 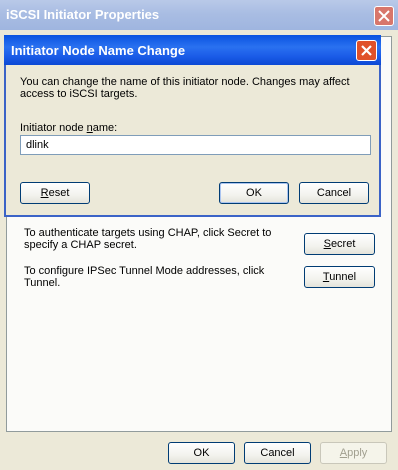 I want to click on tunnel-button: Tunnel, so click(x=339, y=277).